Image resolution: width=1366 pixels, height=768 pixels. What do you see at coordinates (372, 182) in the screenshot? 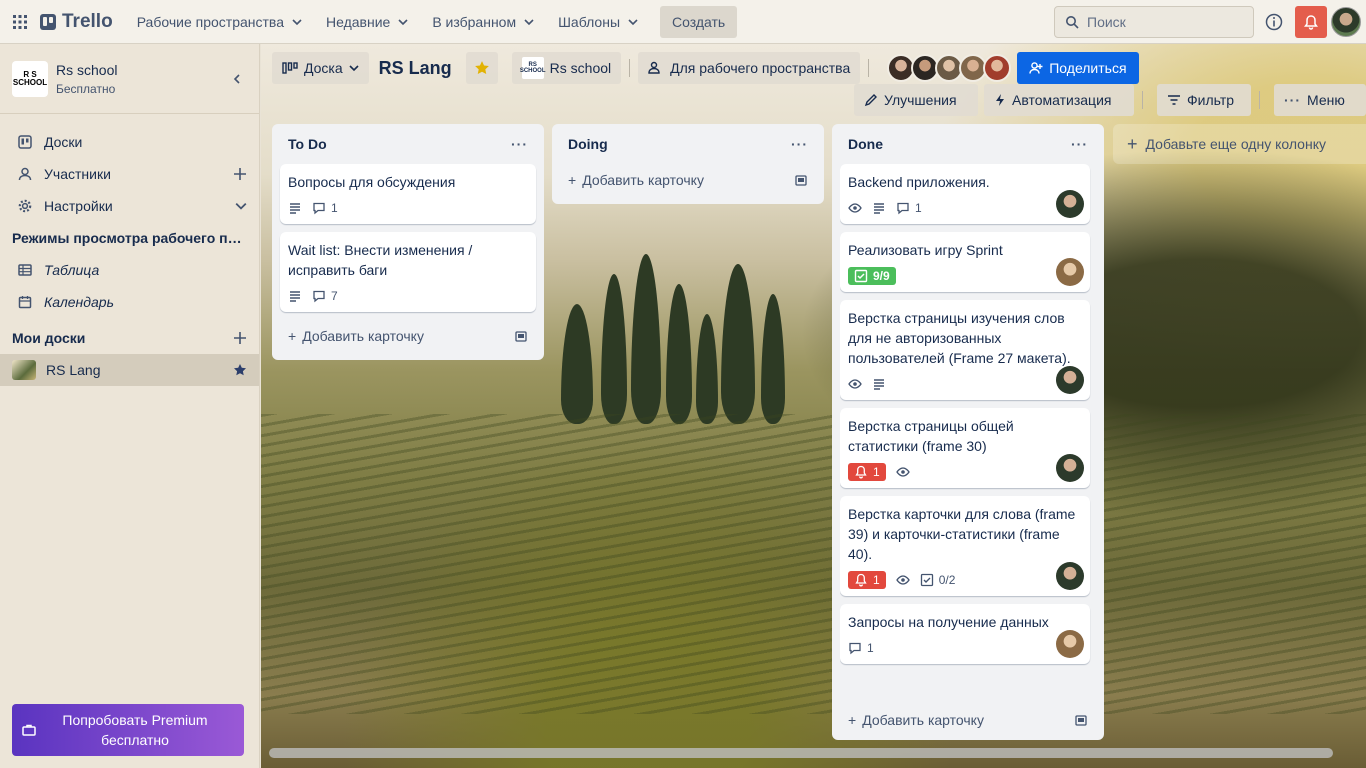
I see `card-title: Вопросы для обсуждения` at bounding box center [372, 182].